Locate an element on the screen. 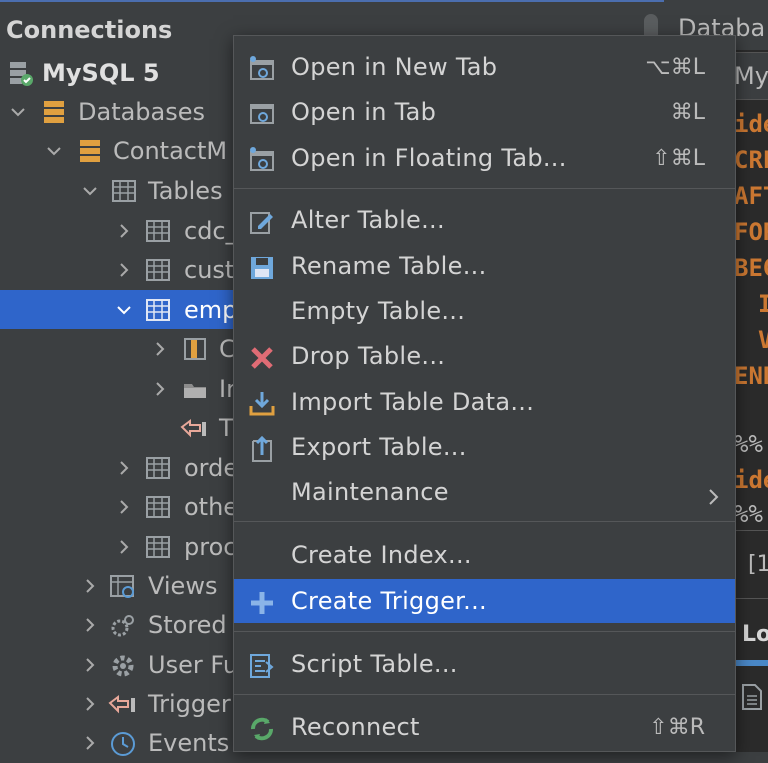 Image resolution: width=768 pixels, height=763 pixels. tree-item-label: Views is located at coordinates (183, 585).